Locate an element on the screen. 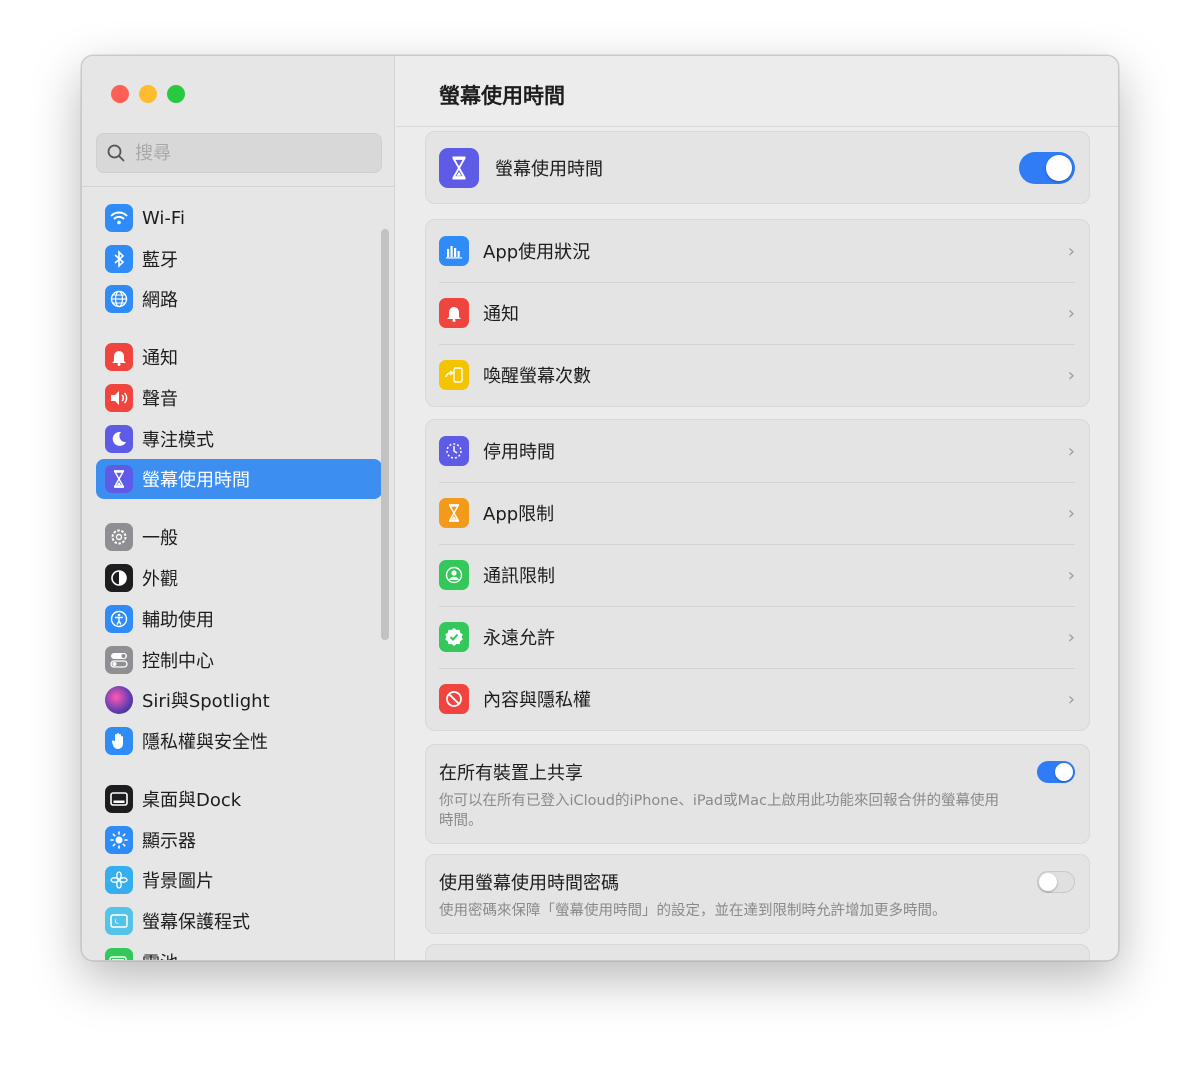 This screenshot has height=1069, width=1200. sidebar-item-label: 外觀 is located at coordinates (160, 580).